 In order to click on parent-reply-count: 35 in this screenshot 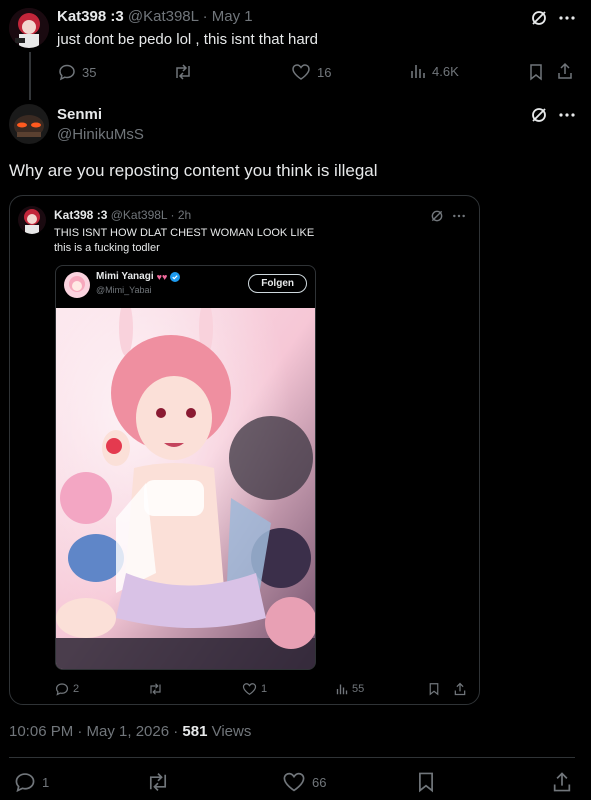, I will do `click(89, 72)`.